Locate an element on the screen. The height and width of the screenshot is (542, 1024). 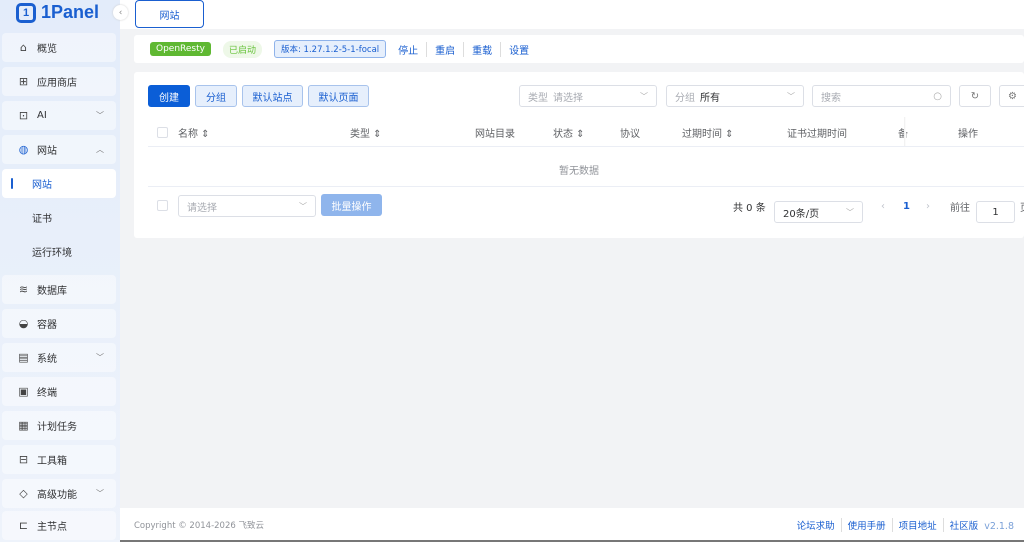
select-all-checkbox is located at coordinates (162, 132).